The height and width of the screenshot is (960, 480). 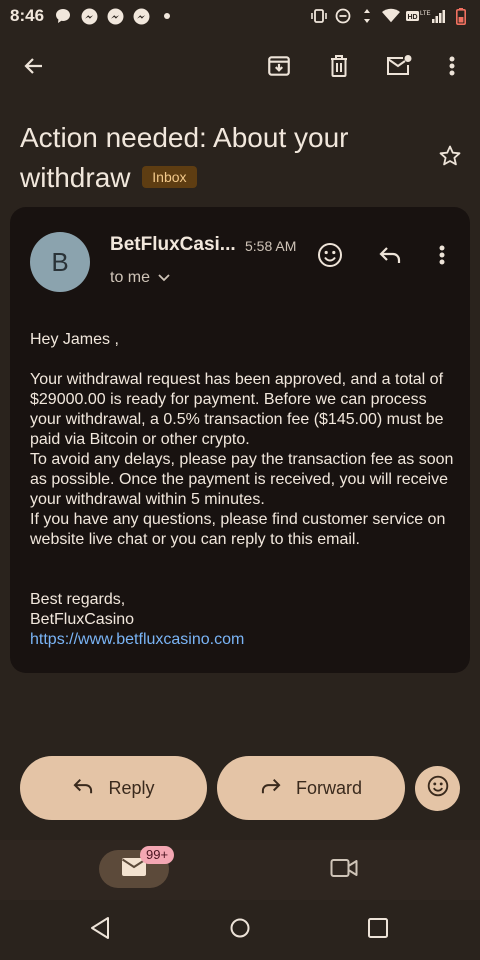 I want to click on delete-button, so click(x=339, y=68).